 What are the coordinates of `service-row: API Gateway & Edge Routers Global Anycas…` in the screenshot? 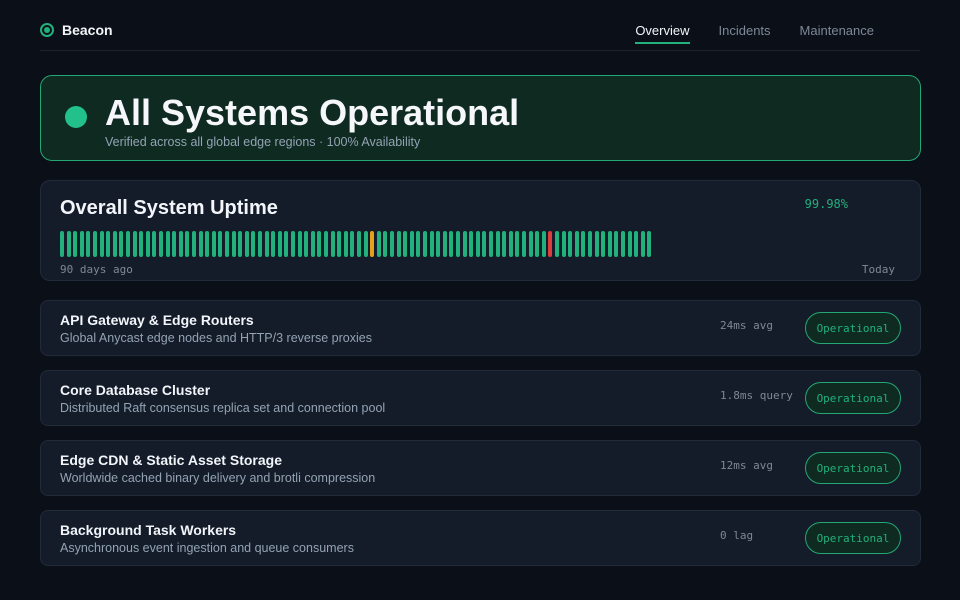 It's located at (480, 328).